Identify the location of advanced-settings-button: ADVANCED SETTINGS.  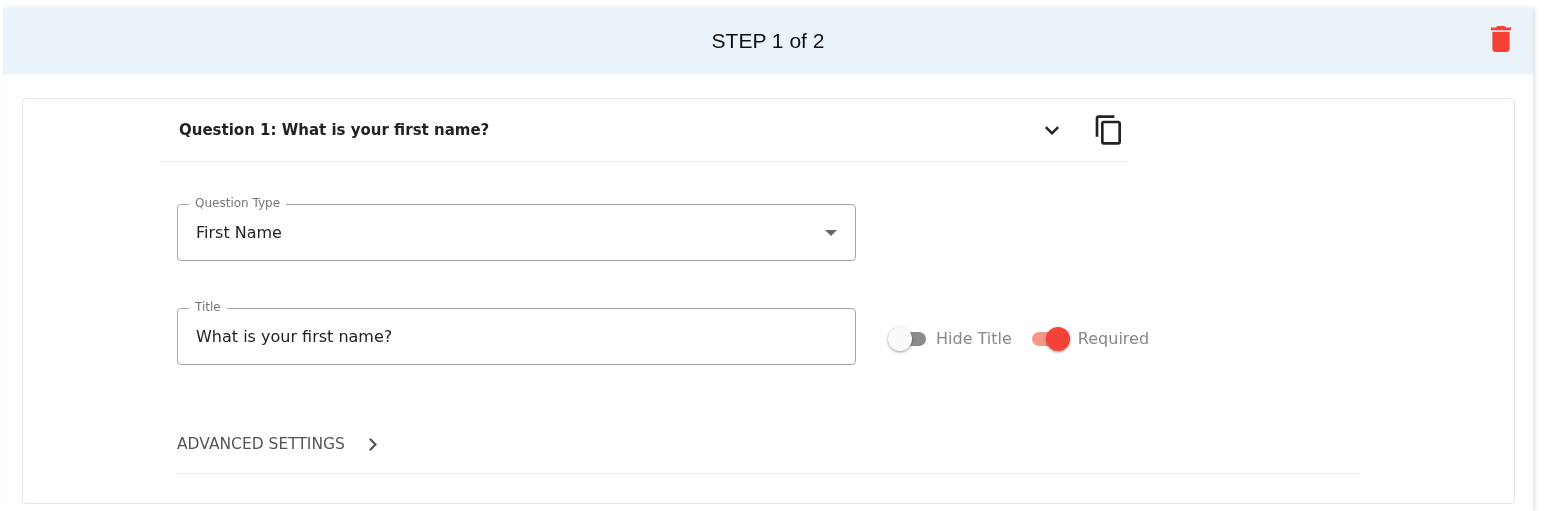
(277, 444).